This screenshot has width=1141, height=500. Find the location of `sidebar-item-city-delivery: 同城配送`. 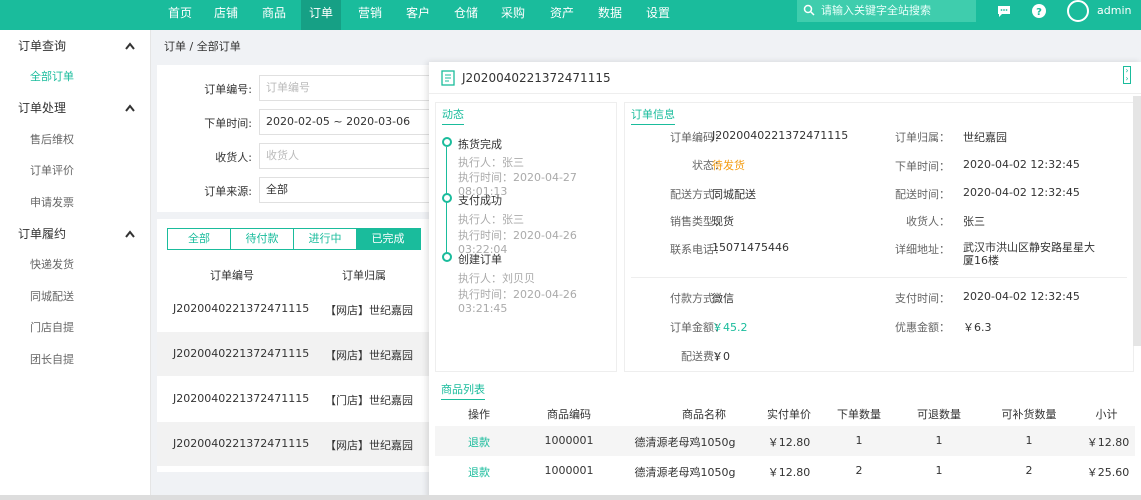

sidebar-item-city-delivery: 同城配送 is located at coordinates (52, 296).